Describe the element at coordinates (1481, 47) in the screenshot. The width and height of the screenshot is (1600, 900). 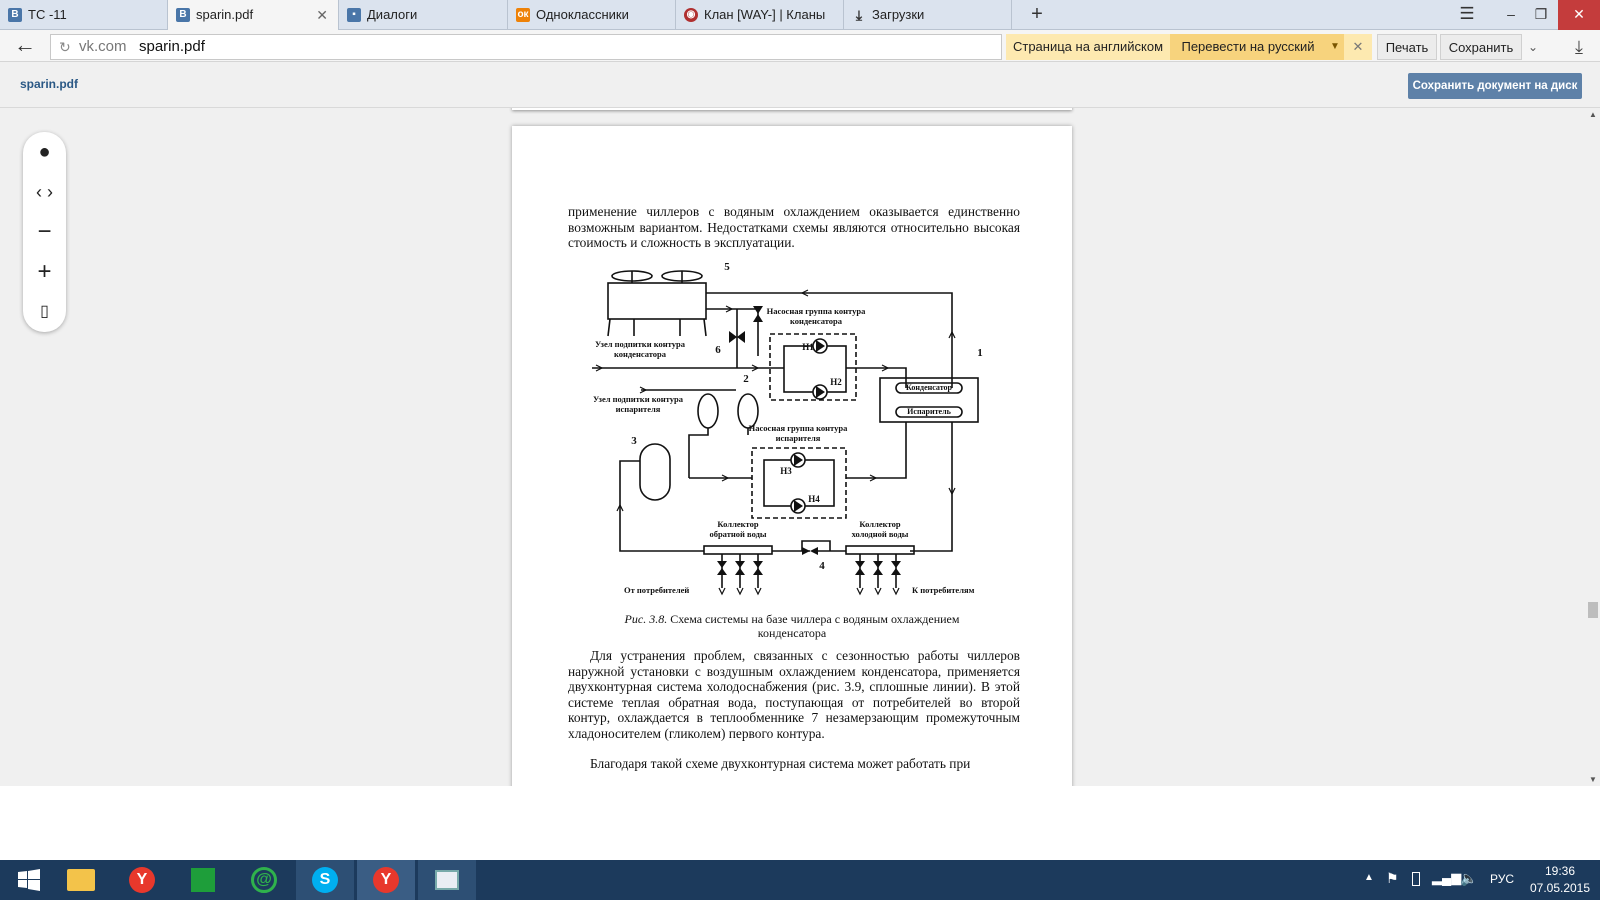
I see `save-button: Сохранить` at that location.